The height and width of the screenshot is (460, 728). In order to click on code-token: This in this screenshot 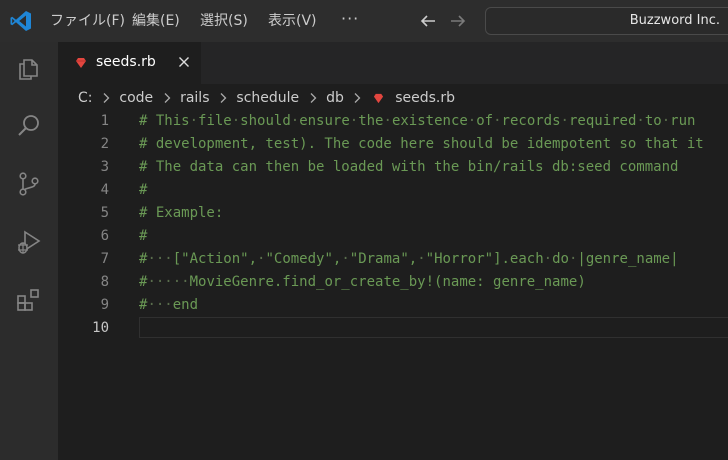, I will do `click(172, 121)`.